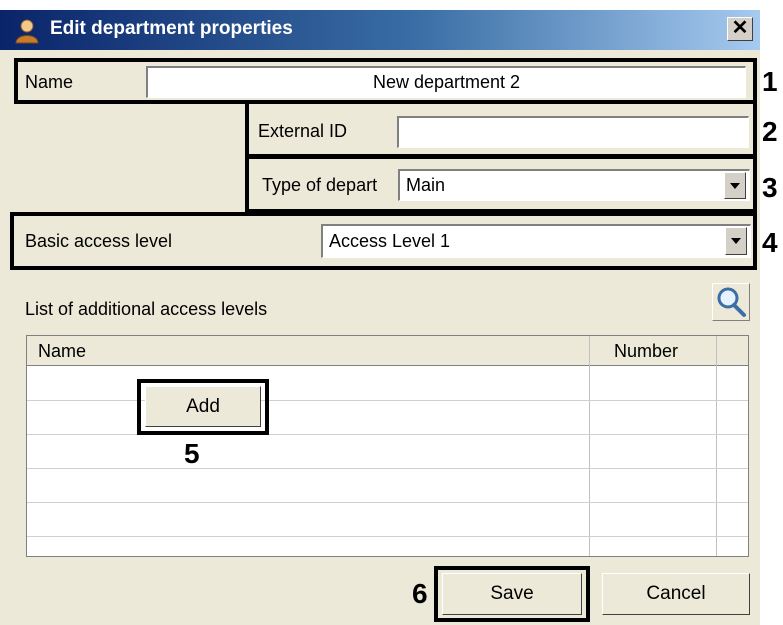 The height and width of the screenshot is (625, 783). Describe the element at coordinates (574, 185) in the screenshot. I see `type-select: Main` at that location.